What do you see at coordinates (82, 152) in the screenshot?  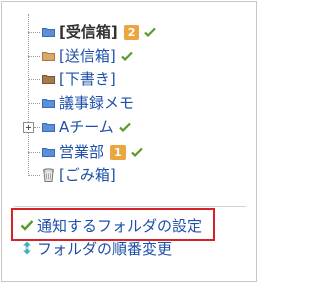 I see `folder-label: 営業部` at bounding box center [82, 152].